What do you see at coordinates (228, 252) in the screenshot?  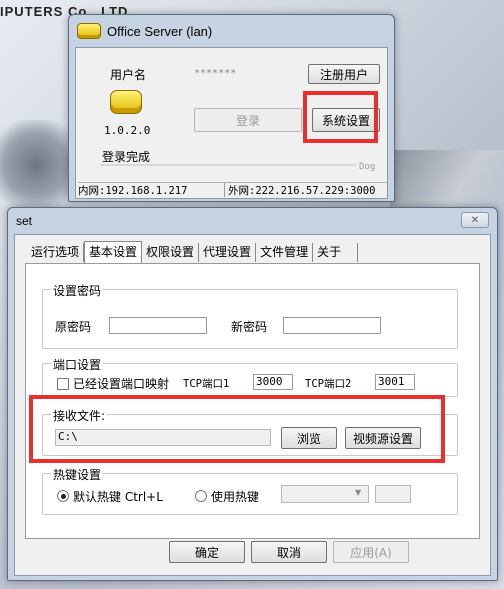 I see `tab-proxy-settings: 代理设置` at bounding box center [228, 252].